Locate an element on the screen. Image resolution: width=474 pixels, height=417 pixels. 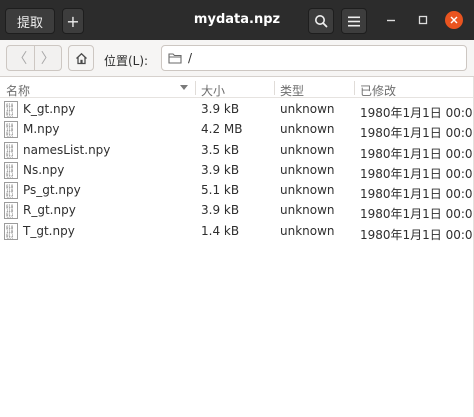
maximize-button is located at coordinates (423, 20).